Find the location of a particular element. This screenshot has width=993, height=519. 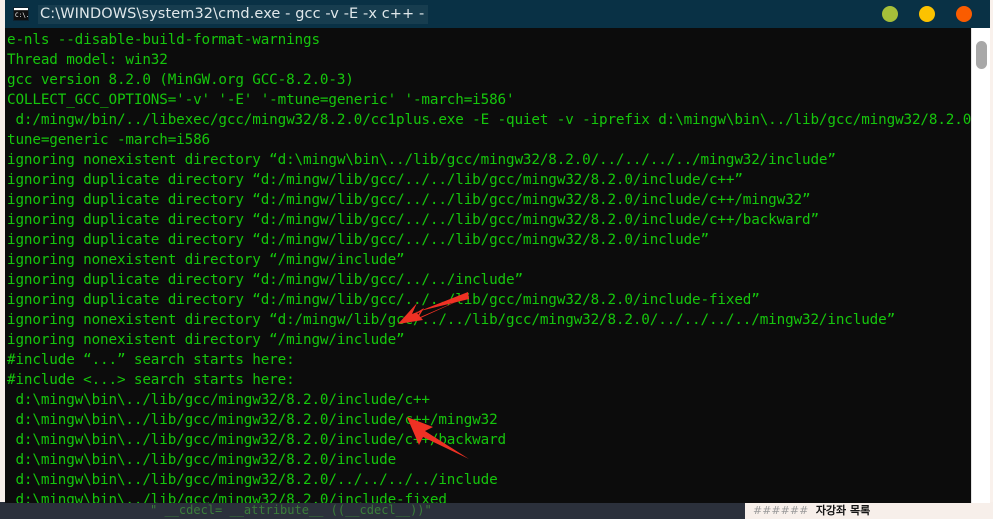

background-window-taskbar-item: ###### 자강좌 목록 is located at coordinates (869, 510).